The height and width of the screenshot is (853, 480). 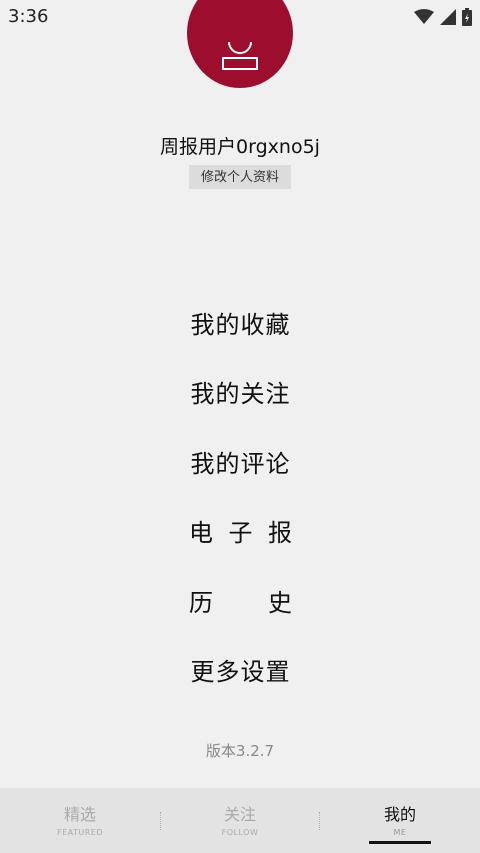 I want to click on tab-follow: 关注 FOLLOW, so click(x=240, y=820).